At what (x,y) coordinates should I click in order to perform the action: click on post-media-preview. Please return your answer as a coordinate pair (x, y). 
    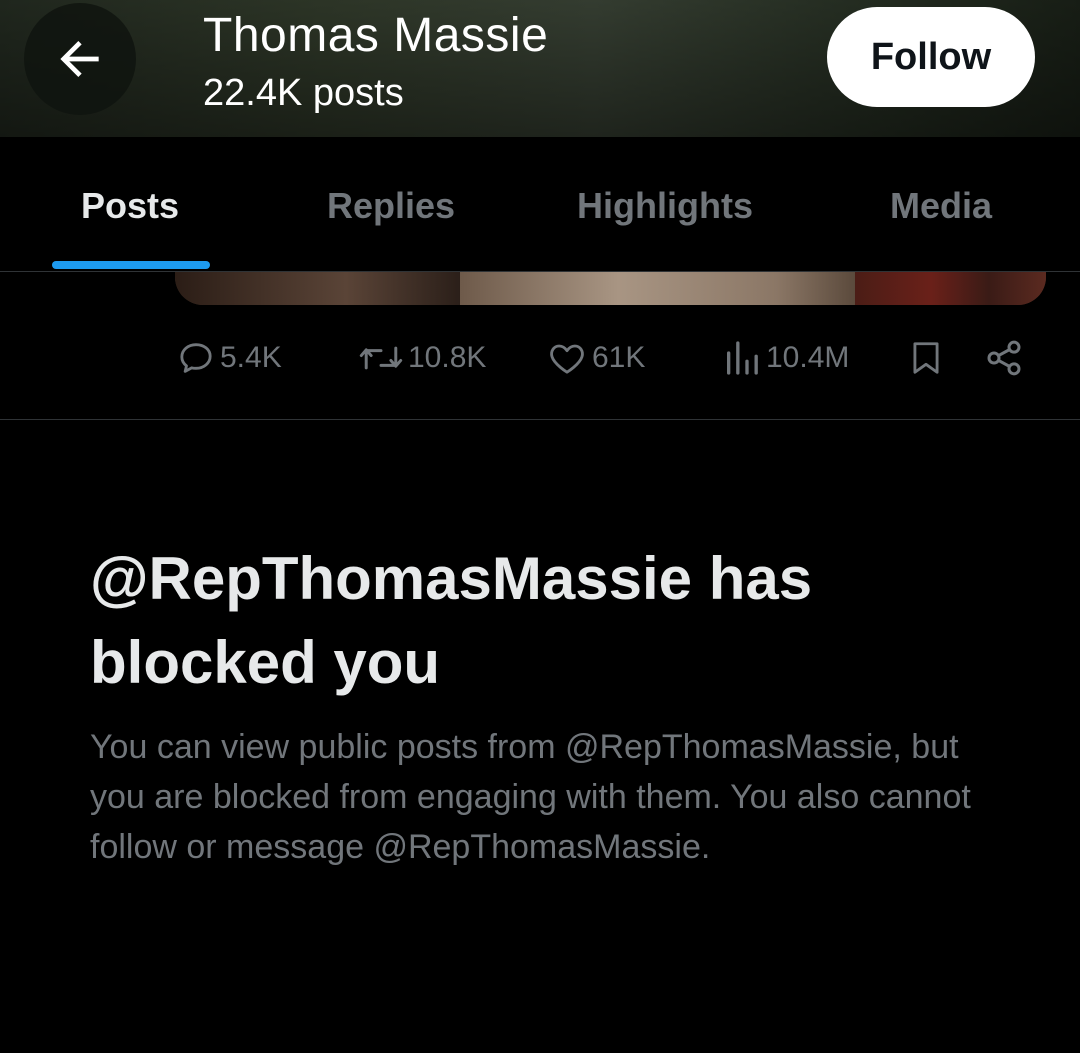
    Looking at the image, I should click on (610, 288).